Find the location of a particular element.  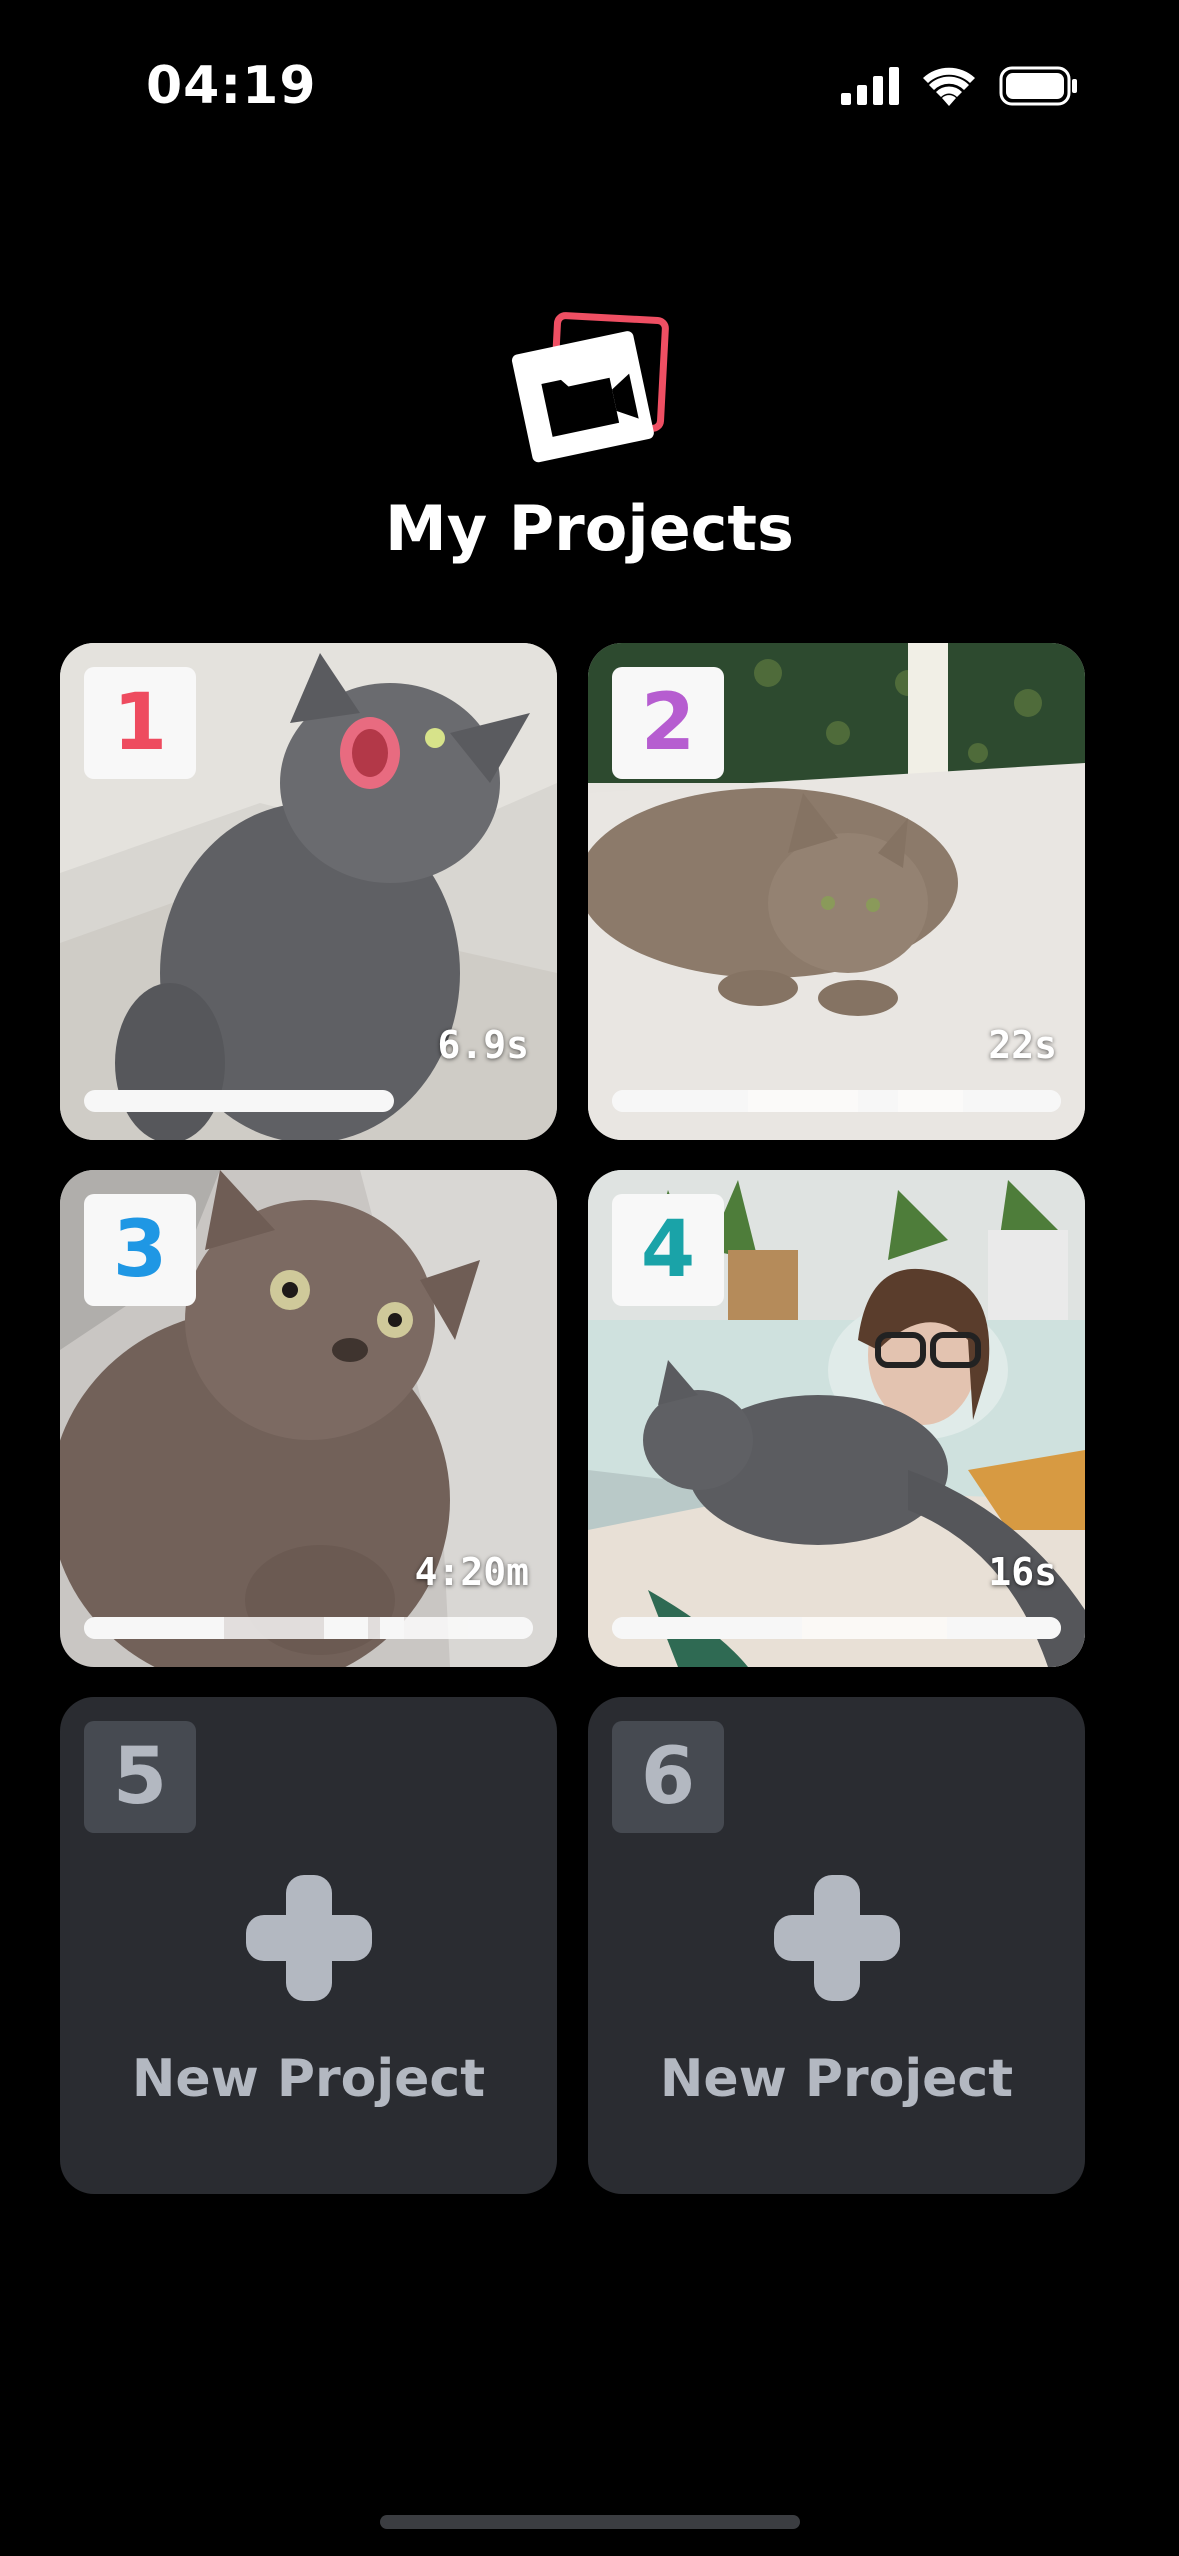

project-number-badge: 4 is located at coordinates (668, 1250).